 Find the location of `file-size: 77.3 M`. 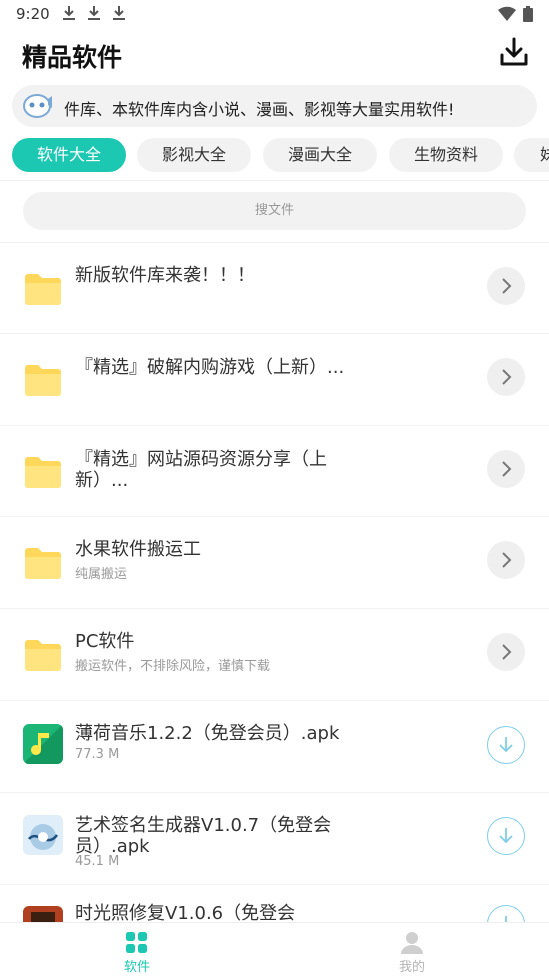

file-size: 77.3 M is located at coordinates (97, 754).